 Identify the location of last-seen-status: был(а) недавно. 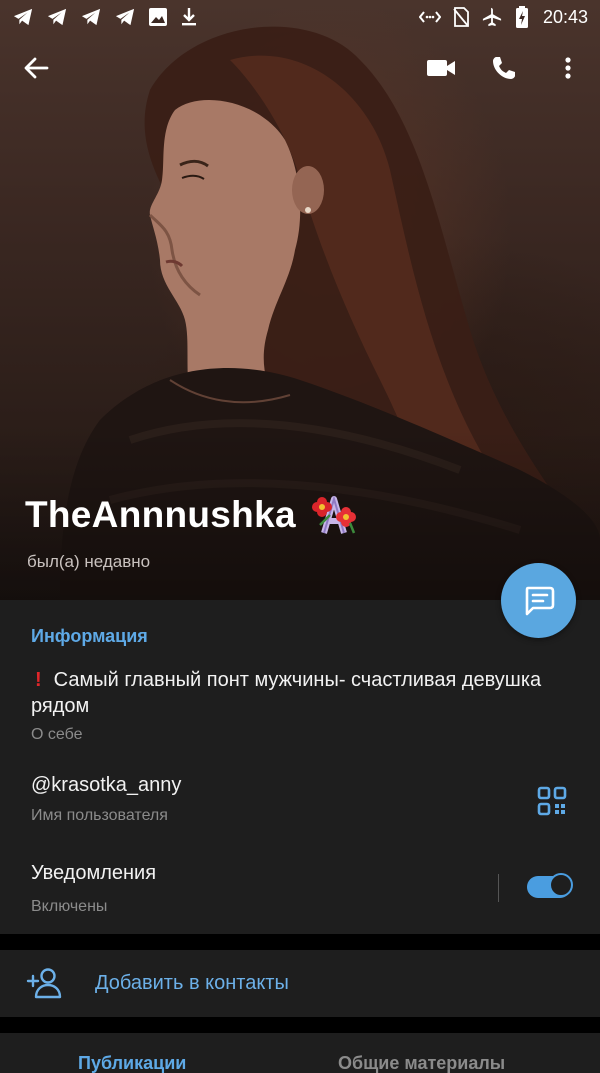
(89, 561).